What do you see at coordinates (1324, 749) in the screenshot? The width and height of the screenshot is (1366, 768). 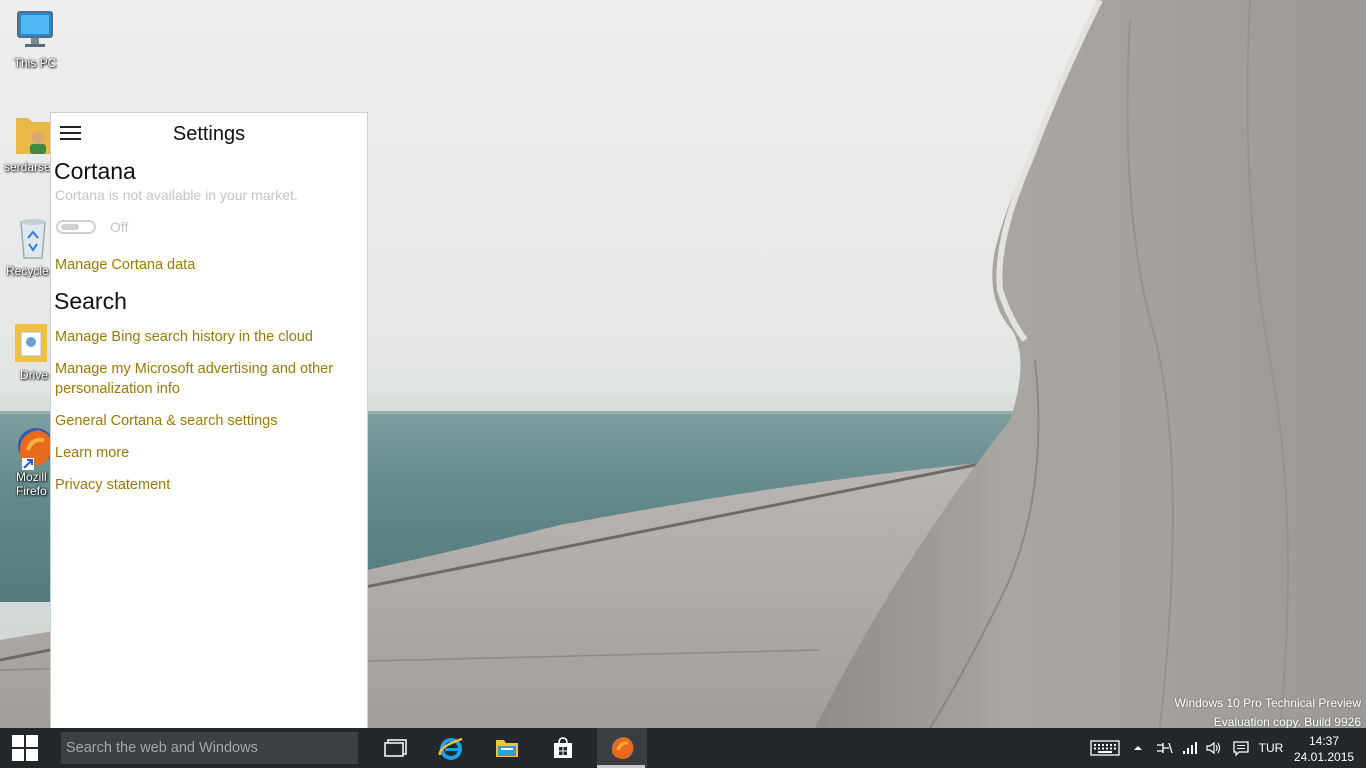 I see `clock-button: 14:37 24.01.2015` at bounding box center [1324, 749].